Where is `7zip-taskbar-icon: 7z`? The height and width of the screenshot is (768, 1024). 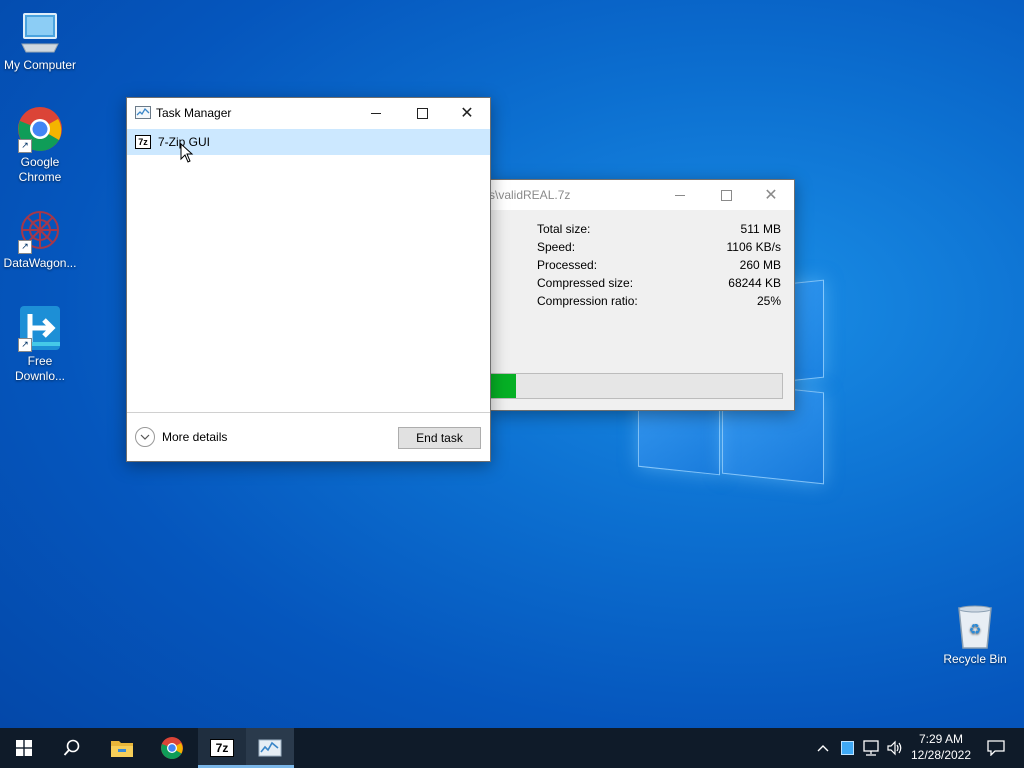
7zip-taskbar-icon: 7z is located at coordinates (222, 748).